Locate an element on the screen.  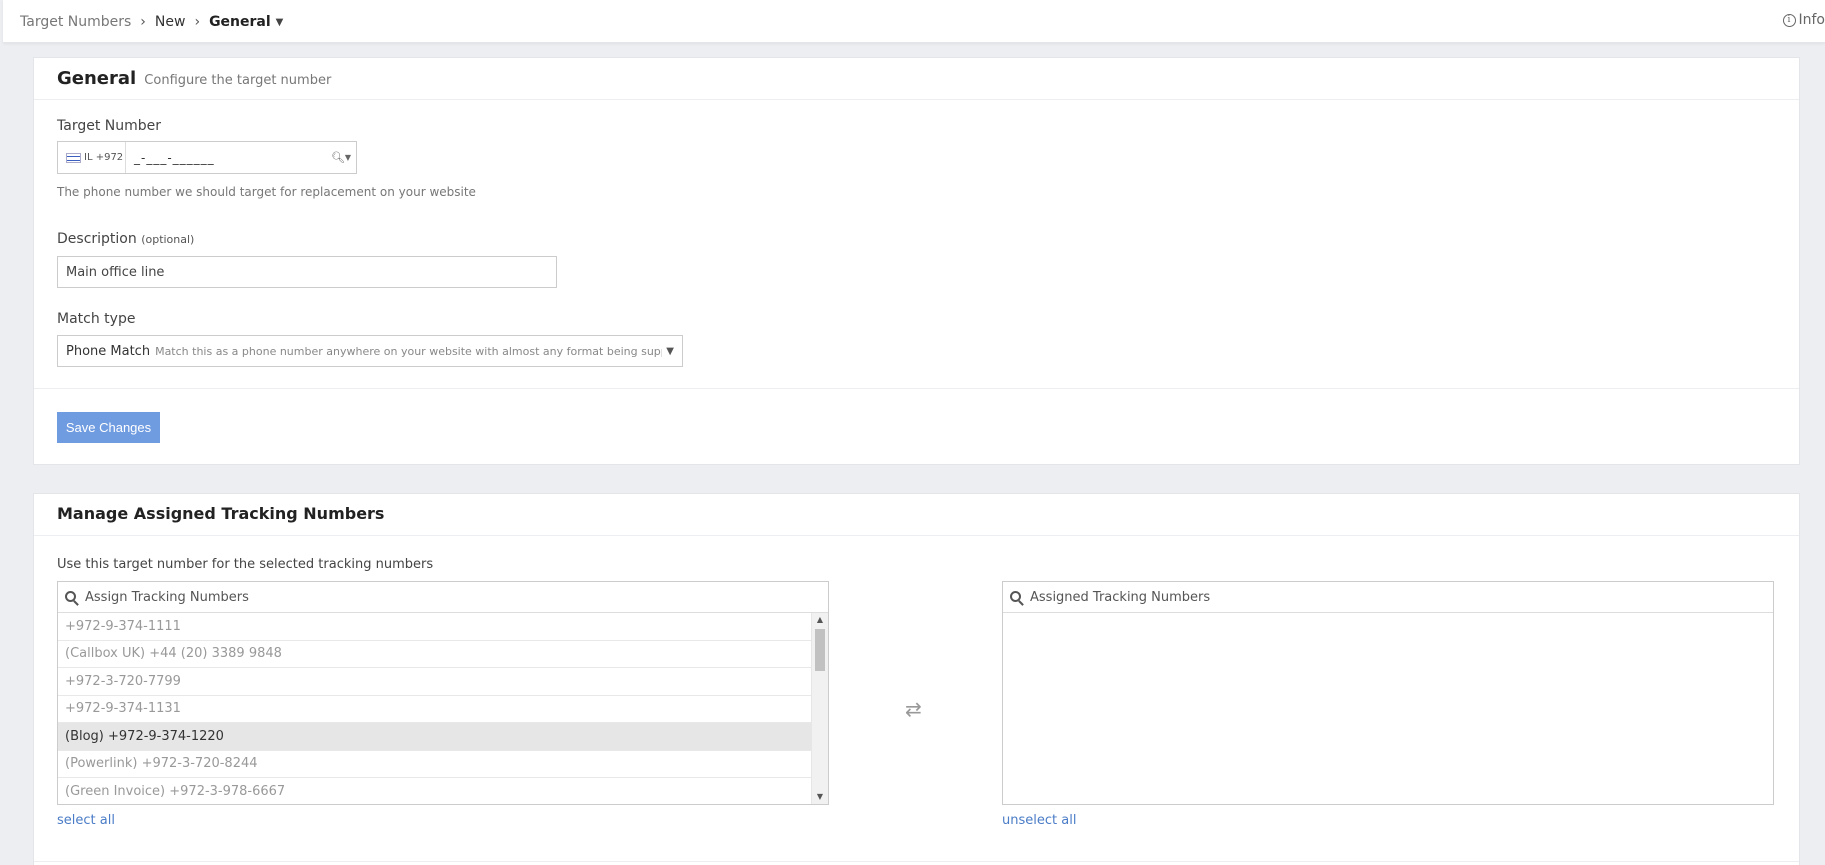
swap-arrows-icon: ⇄ is located at coordinates (913, 709).